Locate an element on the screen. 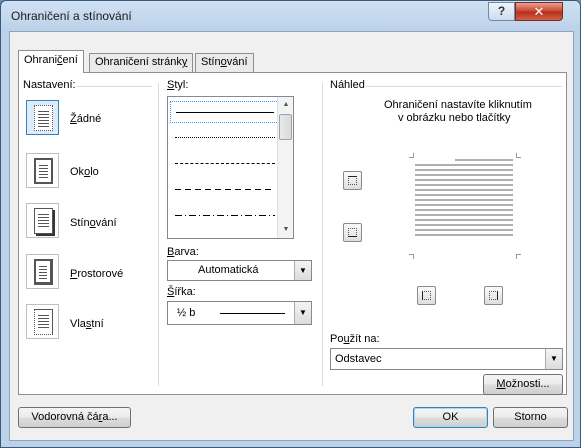 The width and height of the screenshot is (581, 448). preview-text-lines is located at coordinates (464, 207).